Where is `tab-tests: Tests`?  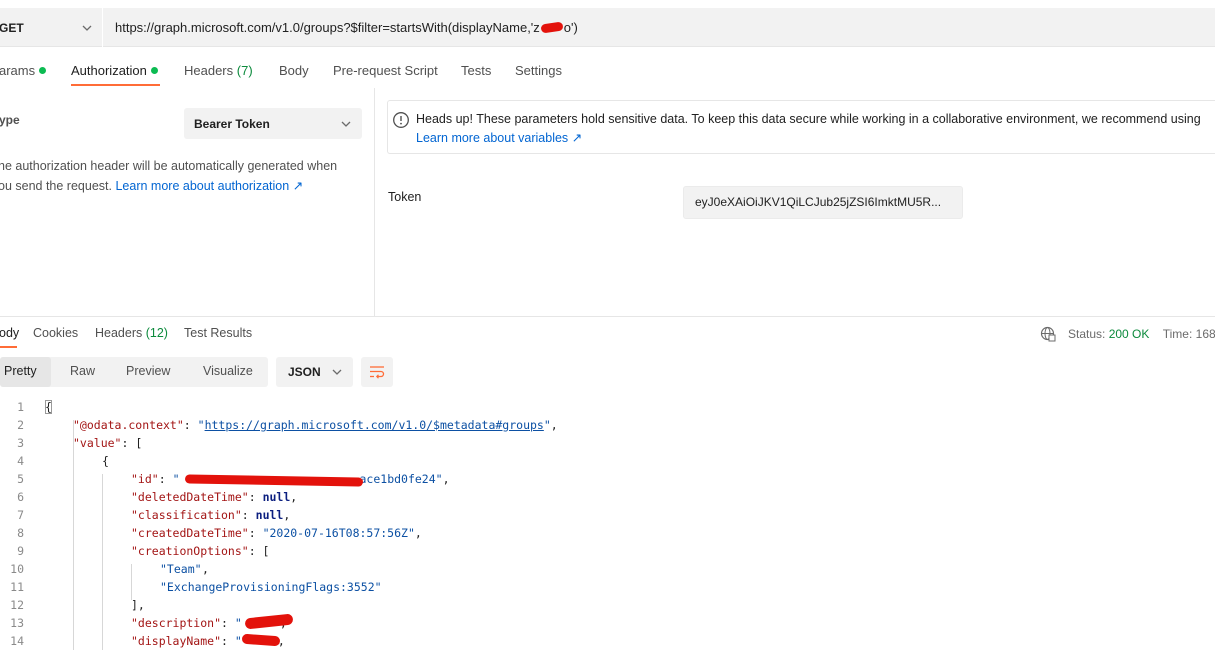
tab-tests: Tests is located at coordinates (476, 70).